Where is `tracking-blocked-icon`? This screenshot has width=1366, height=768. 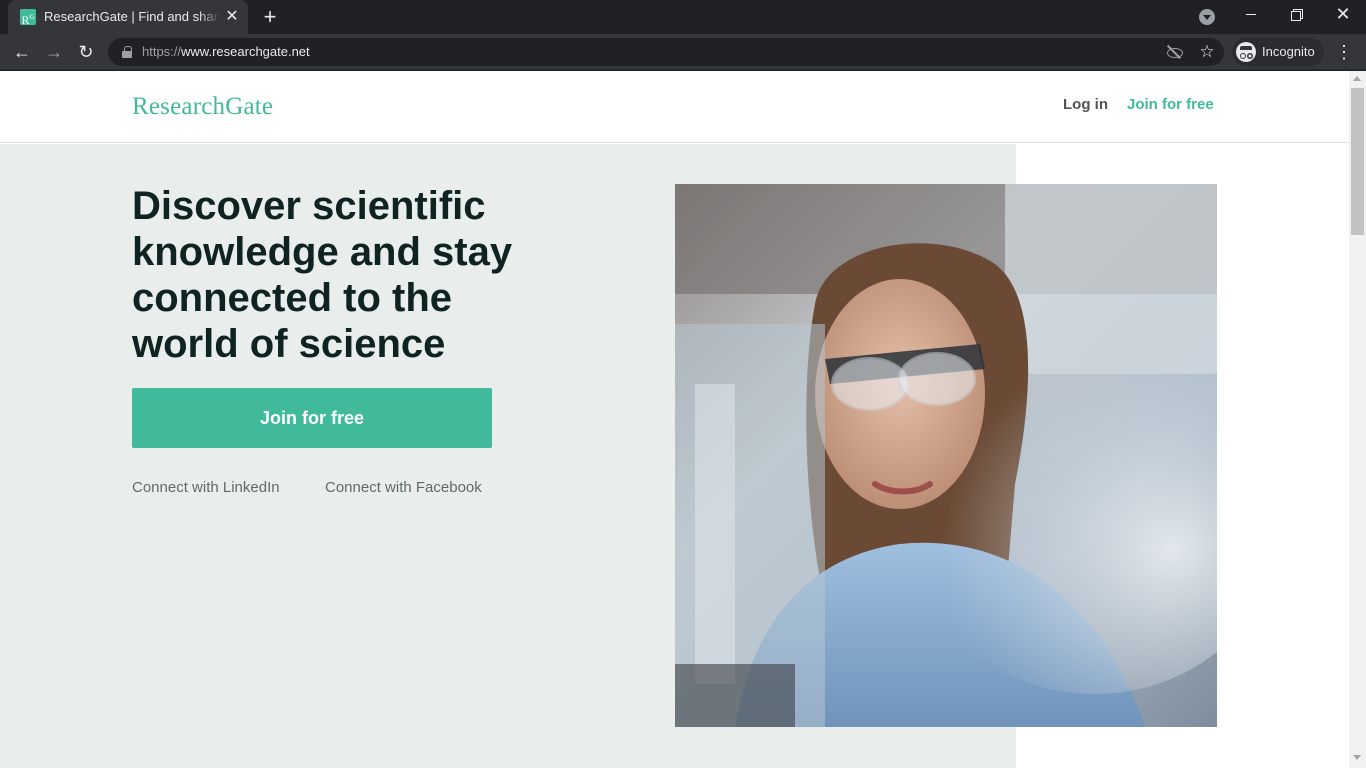
tracking-blocked-icon is located at coordinates (1174, 52).